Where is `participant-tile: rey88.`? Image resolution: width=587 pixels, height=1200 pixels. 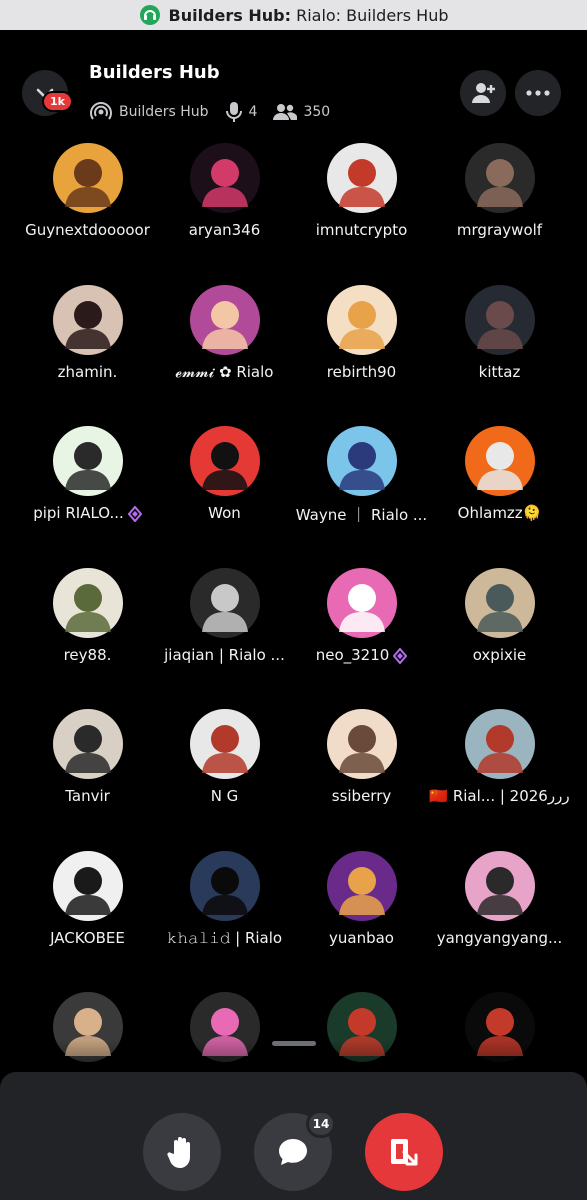 participant-tile: rey88. is located at coordinates (87, 616).